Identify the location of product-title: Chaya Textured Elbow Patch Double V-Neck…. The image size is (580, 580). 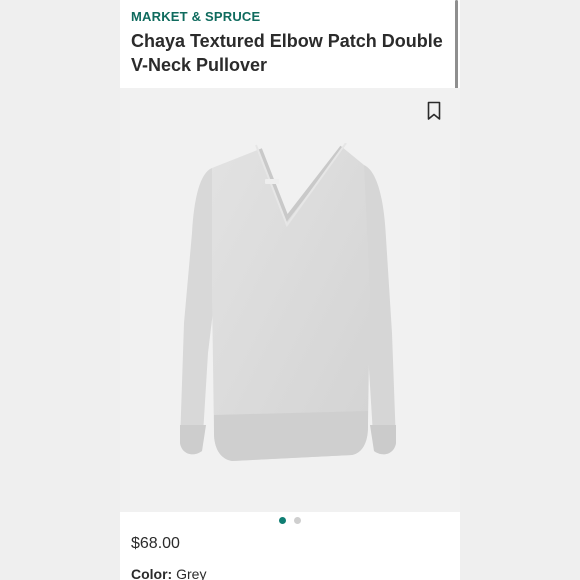
(287, 53).